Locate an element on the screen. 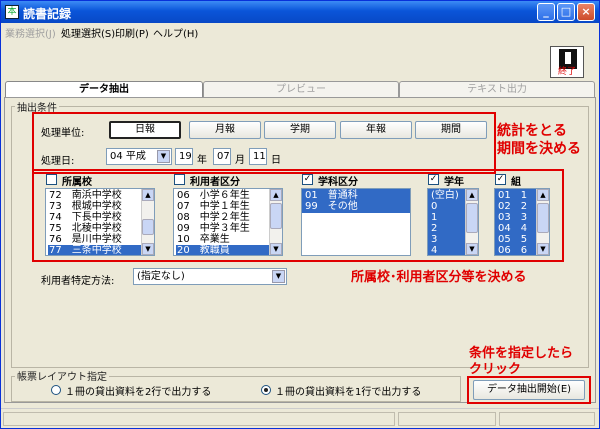  user-spec-value: (指定なし) is located at coordinates (161, 276).